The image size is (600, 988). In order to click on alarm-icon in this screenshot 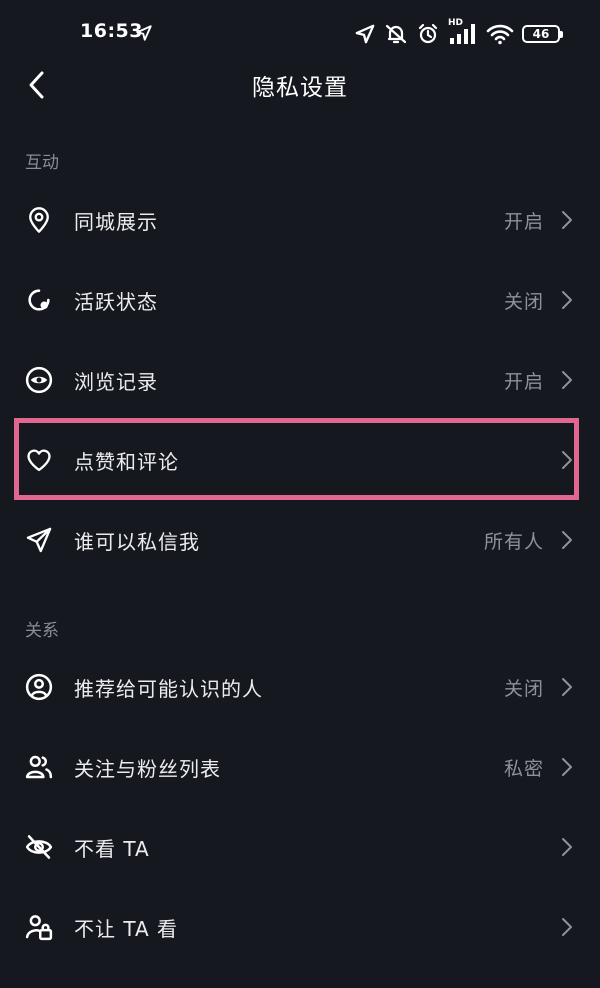, I will do `click(428, 33)`.